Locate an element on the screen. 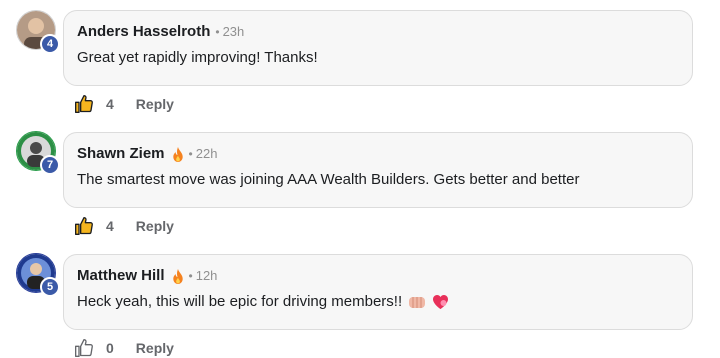  avatar: 7 is located at coordinates (38, 153).